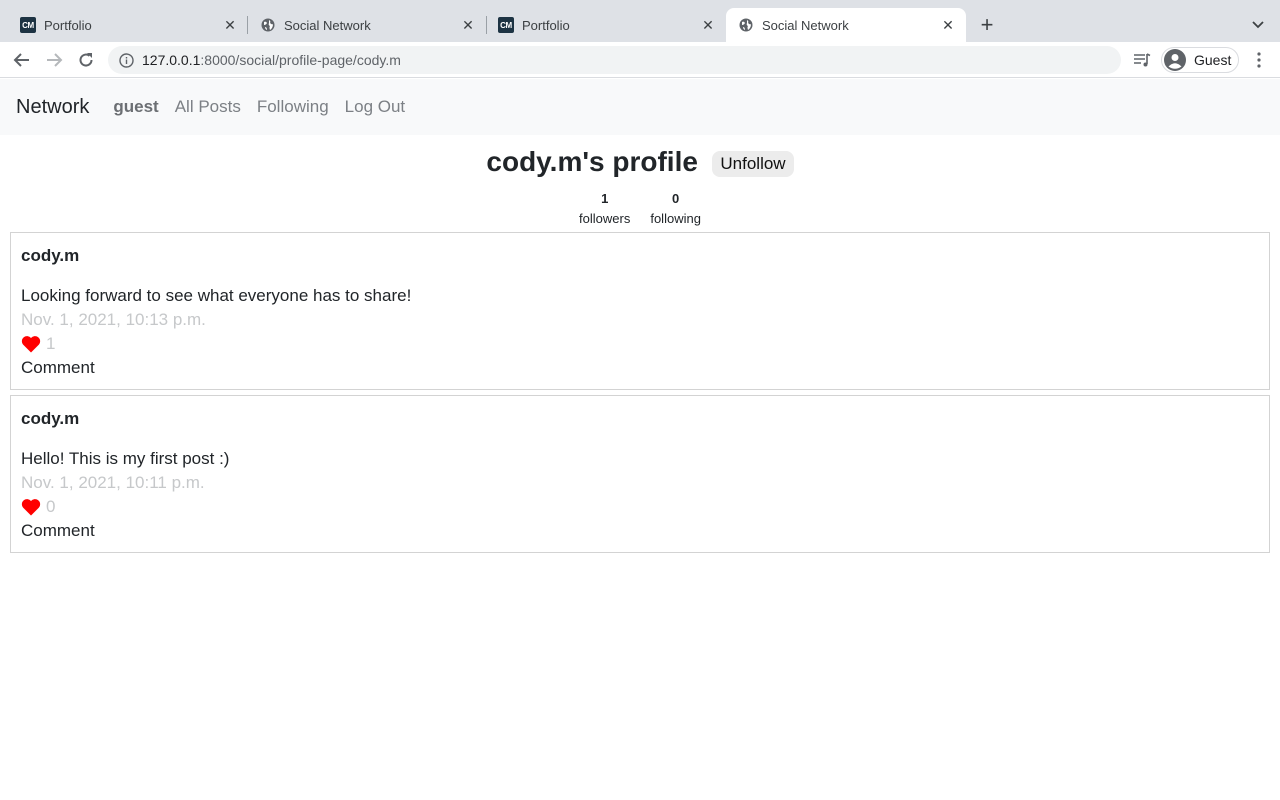 The width and height of the screenshot is (1280, 800). I want to click on back-arrow-icon, so click(21, 60).